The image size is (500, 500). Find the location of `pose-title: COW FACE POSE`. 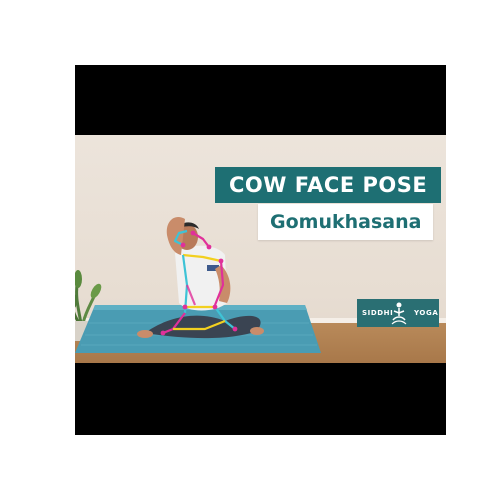

pose-title: COW FACE POSE is located at coordinates (328, 185).